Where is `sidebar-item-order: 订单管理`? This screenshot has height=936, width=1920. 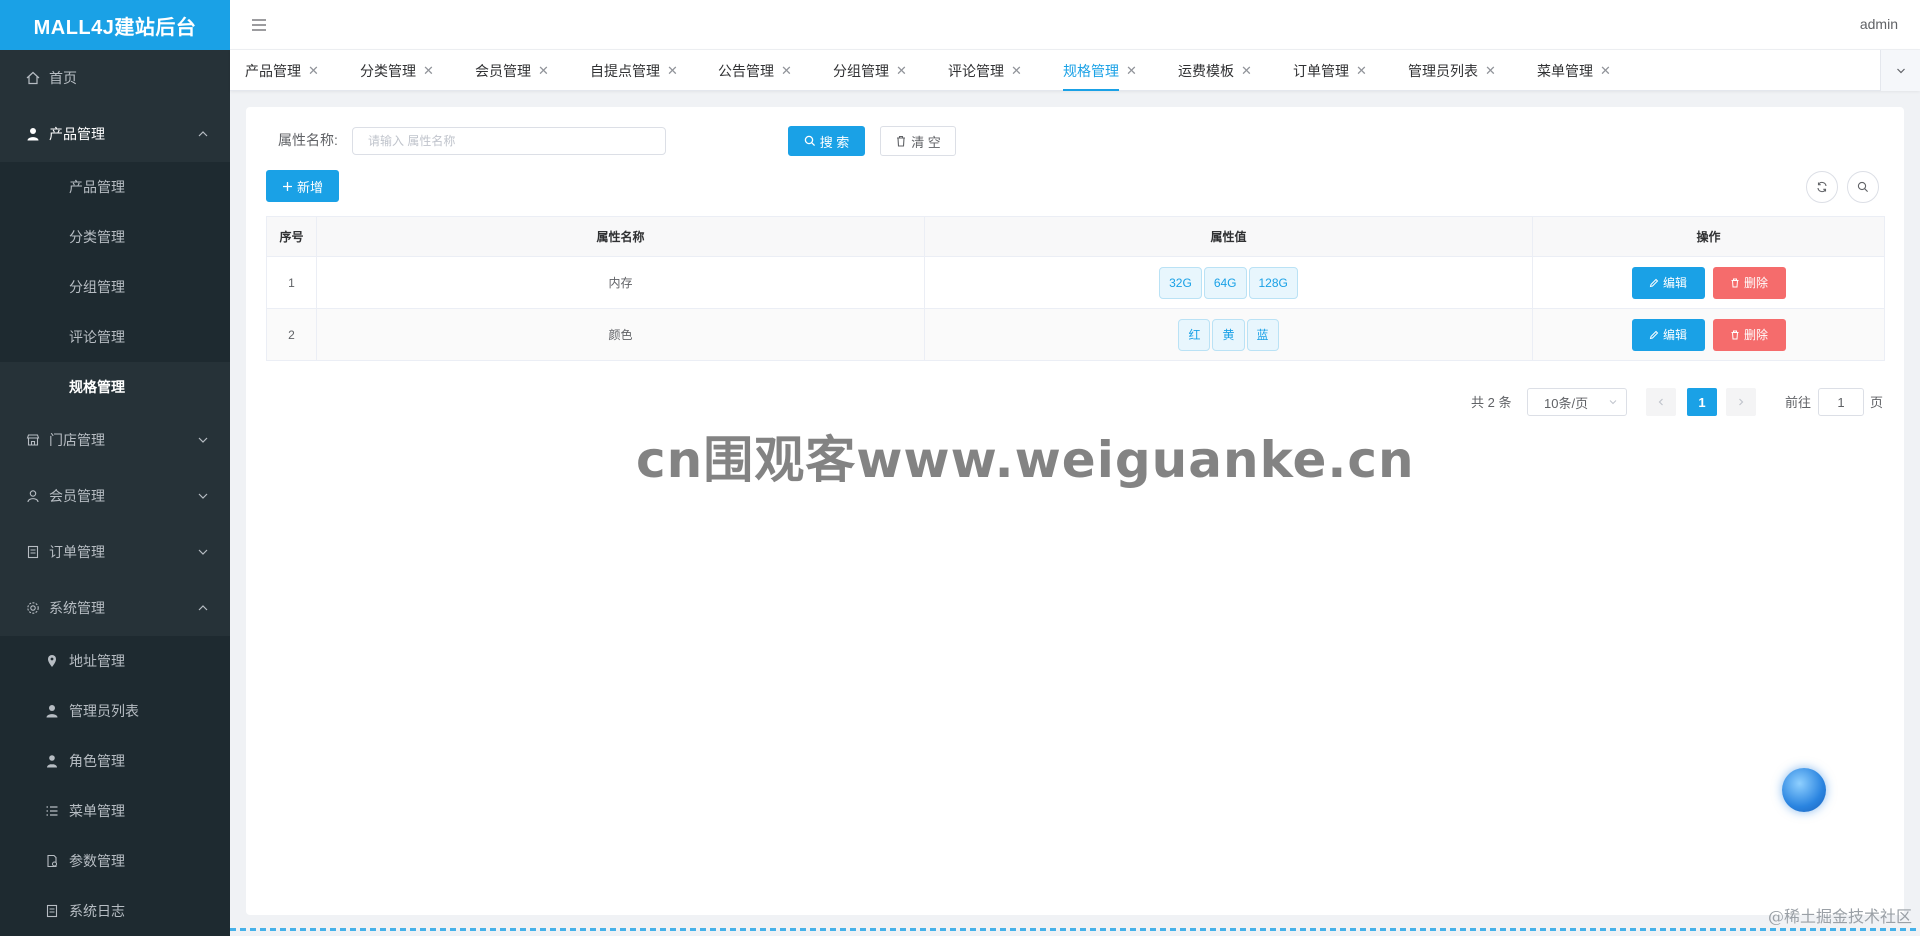 sidebar-item-order: 订单管理 is located at coordinates (115, 552).